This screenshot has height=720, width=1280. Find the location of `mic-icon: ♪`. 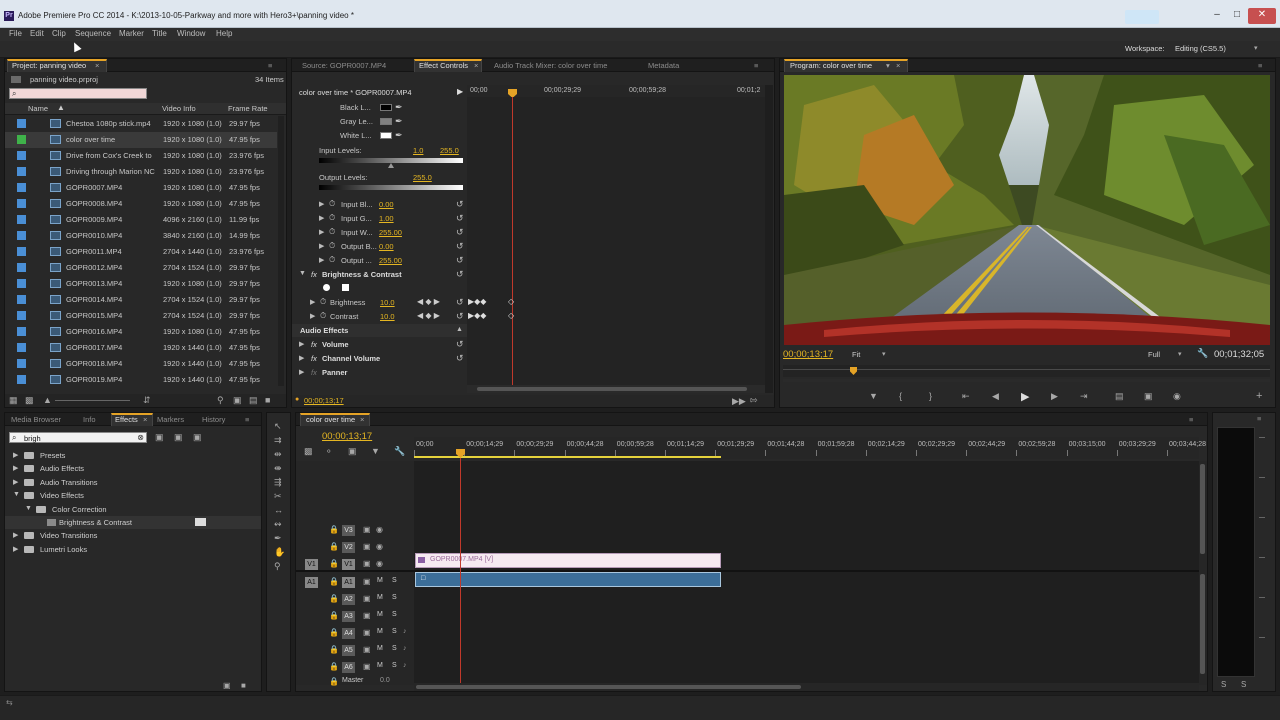

mic-icon: ♪ is located at coordinates (405, 631).